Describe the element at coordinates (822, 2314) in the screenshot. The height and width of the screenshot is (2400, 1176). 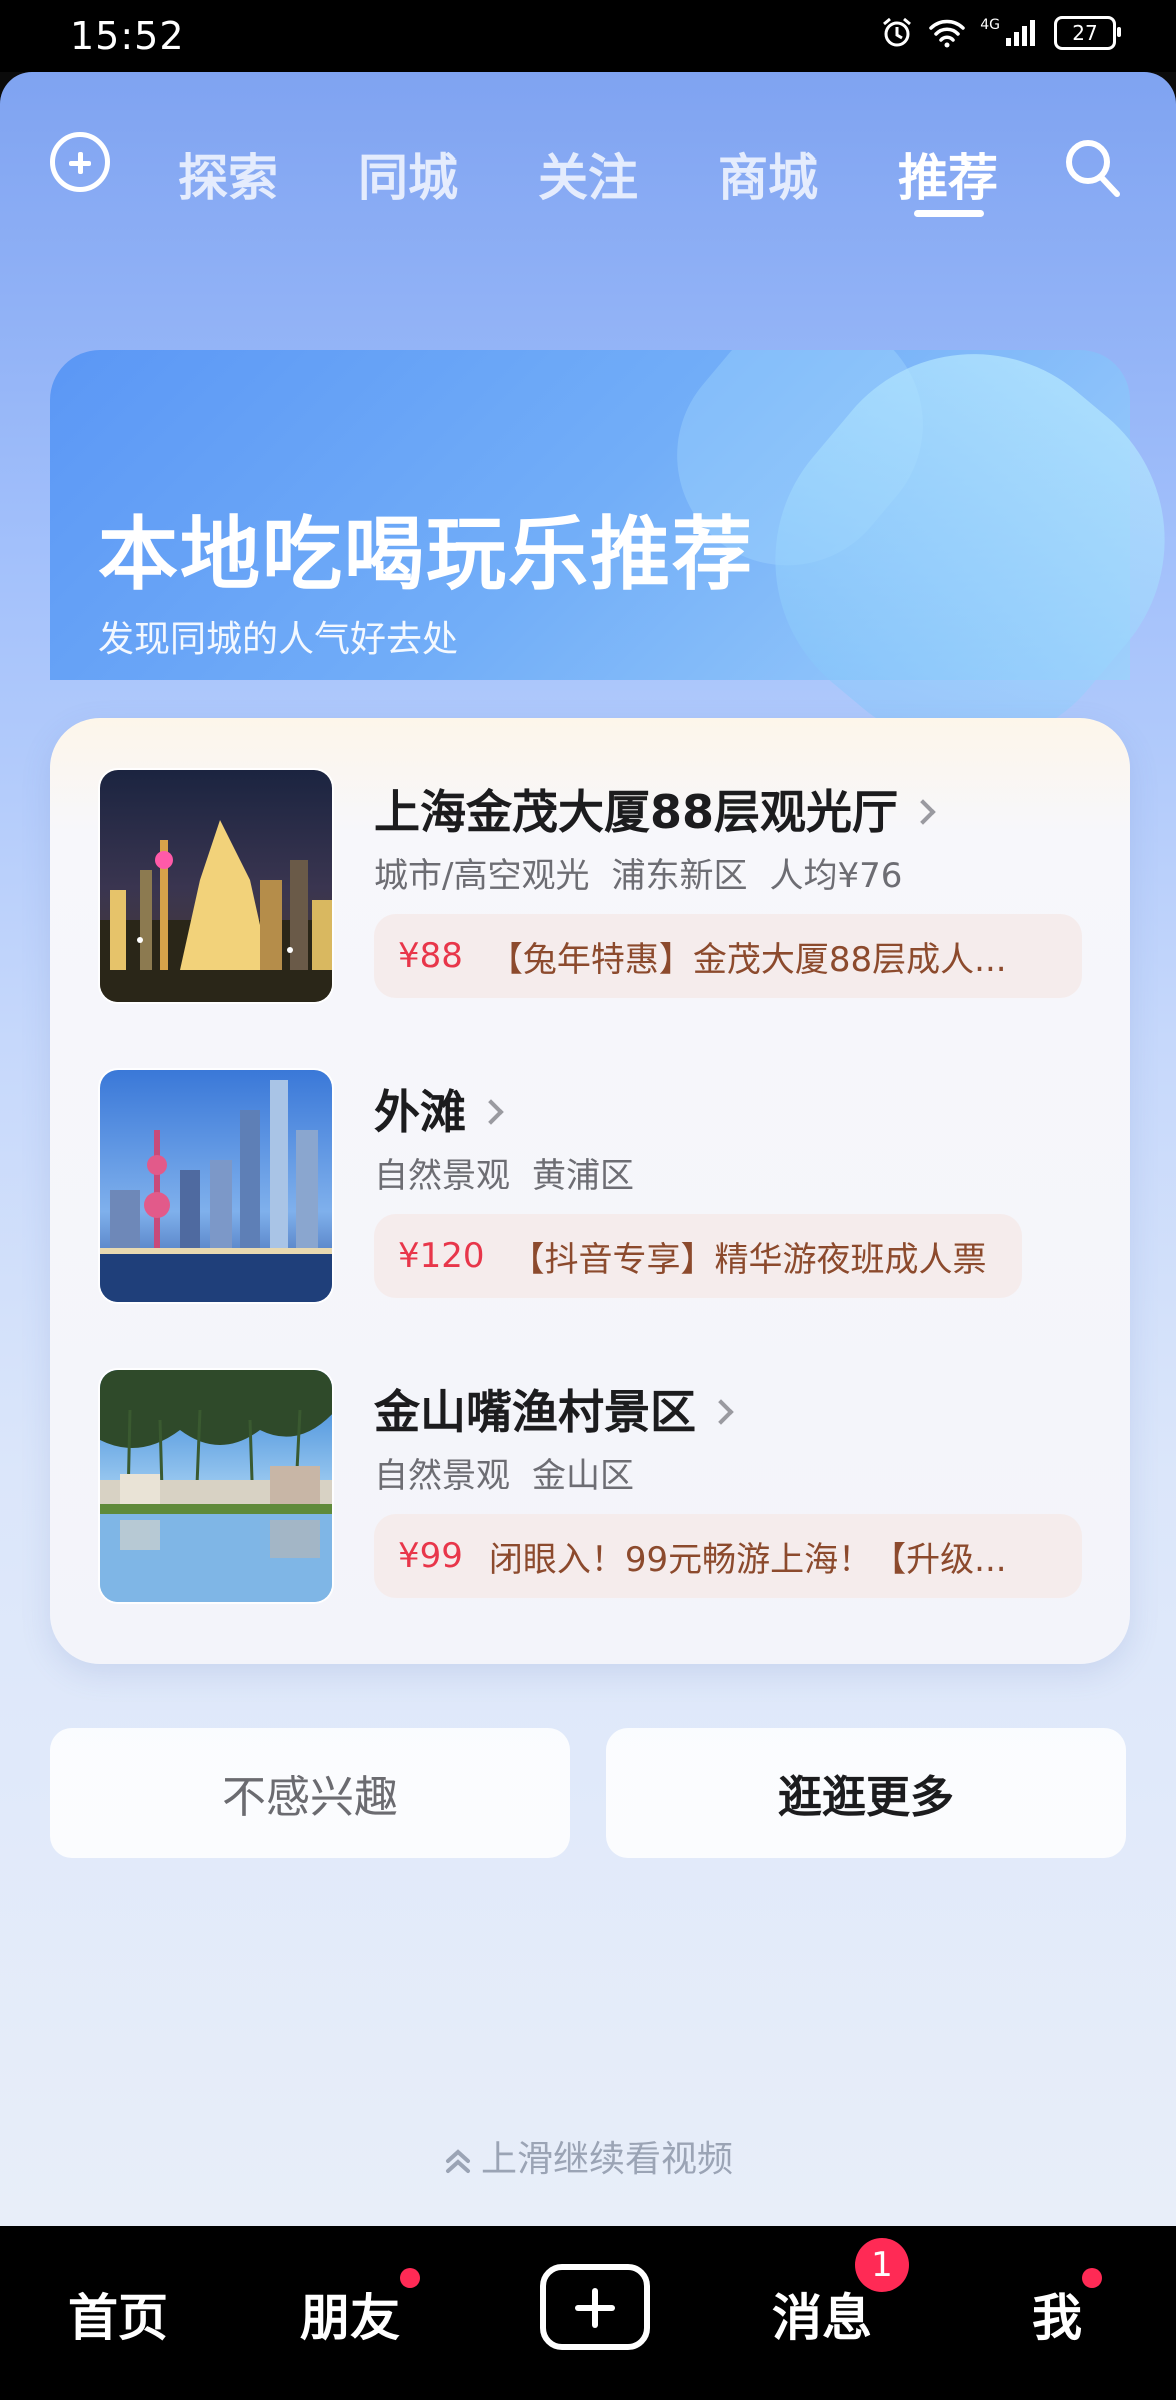
I see `nav-messages: 消息` at that location.